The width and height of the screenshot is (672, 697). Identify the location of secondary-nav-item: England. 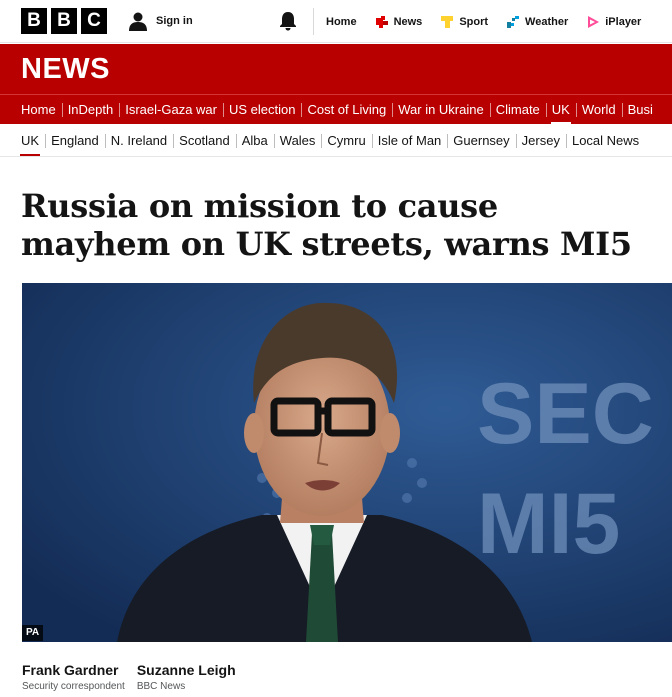
(75, 140).